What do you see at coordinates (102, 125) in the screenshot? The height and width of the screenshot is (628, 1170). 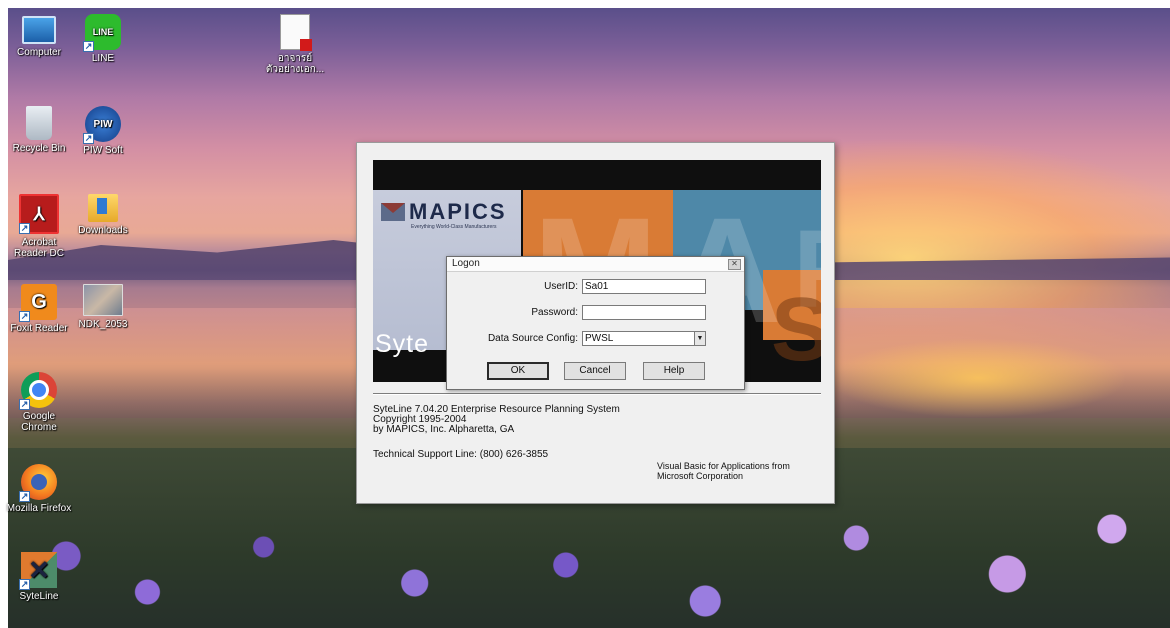 I see `piw-soft-icon: PIW ↗` at bounding box center [102, 125].